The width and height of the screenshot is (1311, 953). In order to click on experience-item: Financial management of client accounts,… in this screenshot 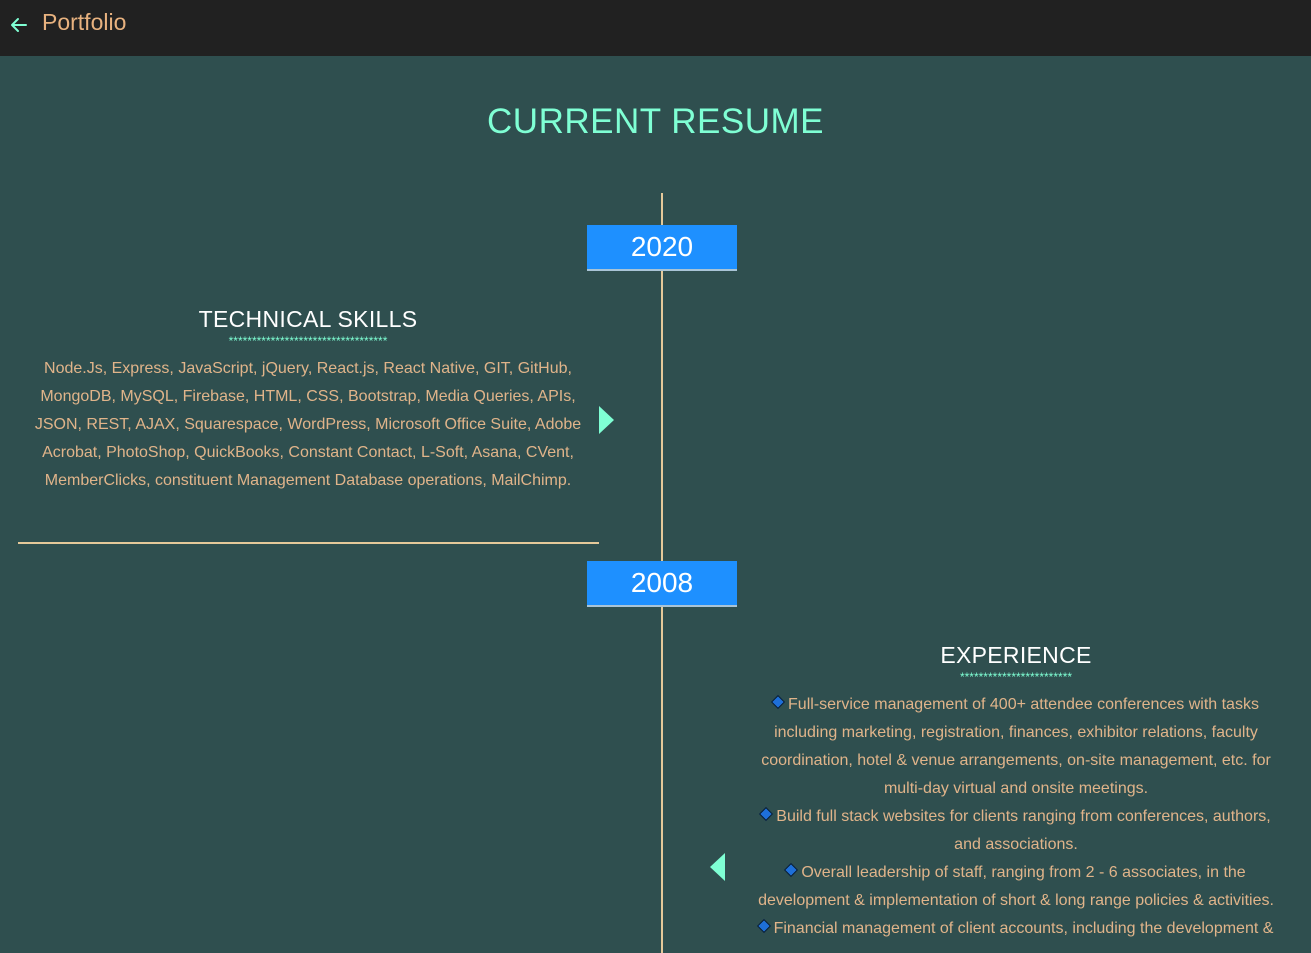, I will do `click(1014, 927)`.